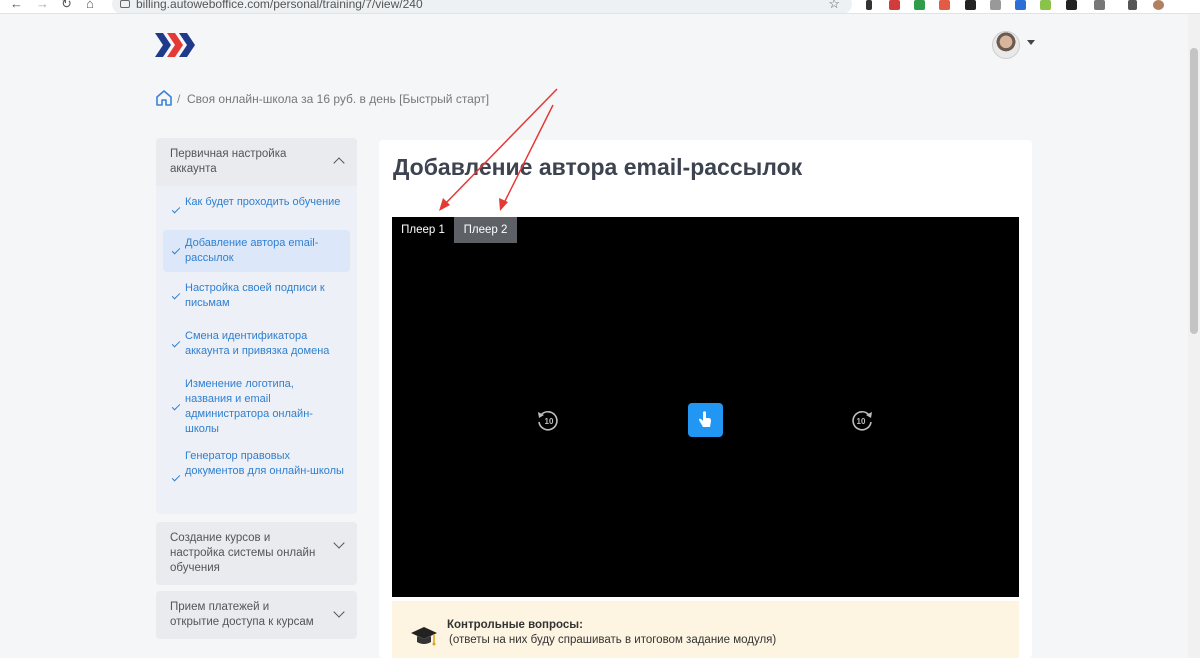 The width and height of the screenshot is (1200, 658). I want to click on play-button, so click(705, 420).